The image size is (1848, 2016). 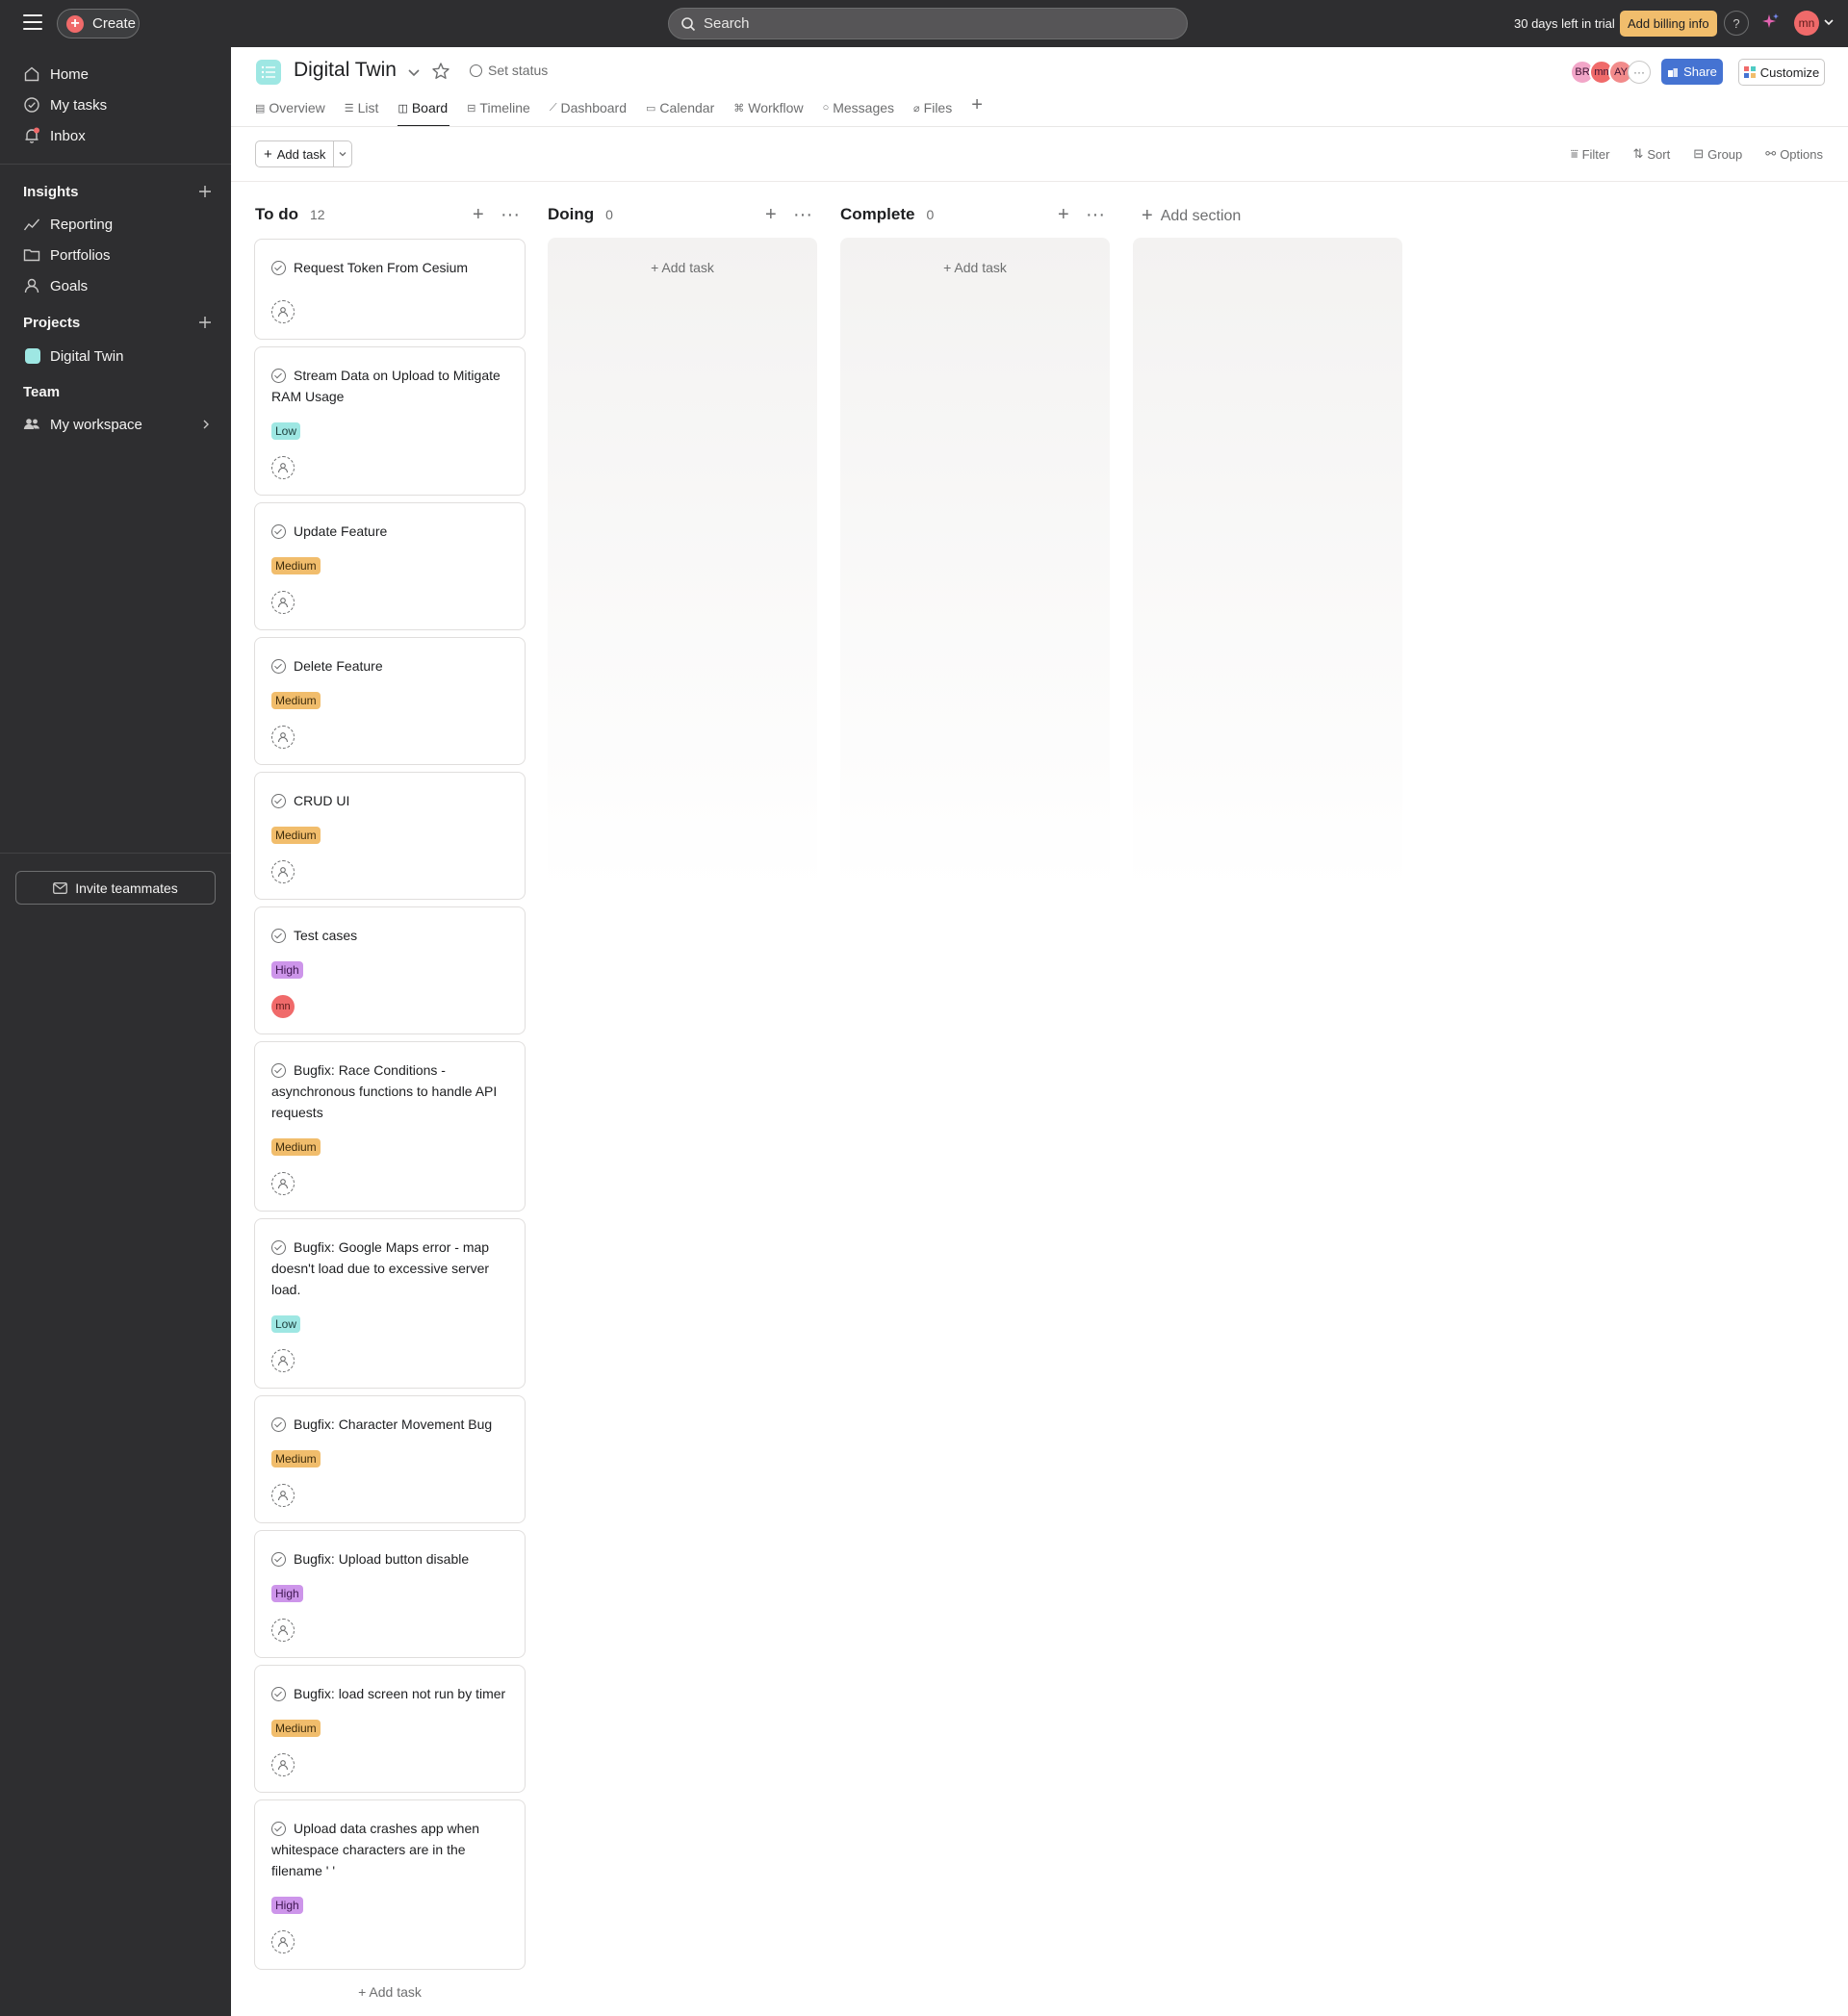 What do you see at coordinates (1668, 24) in the screenshot?
I see `add-billing-button: Add billing info` at bounding box center [1668, 24].